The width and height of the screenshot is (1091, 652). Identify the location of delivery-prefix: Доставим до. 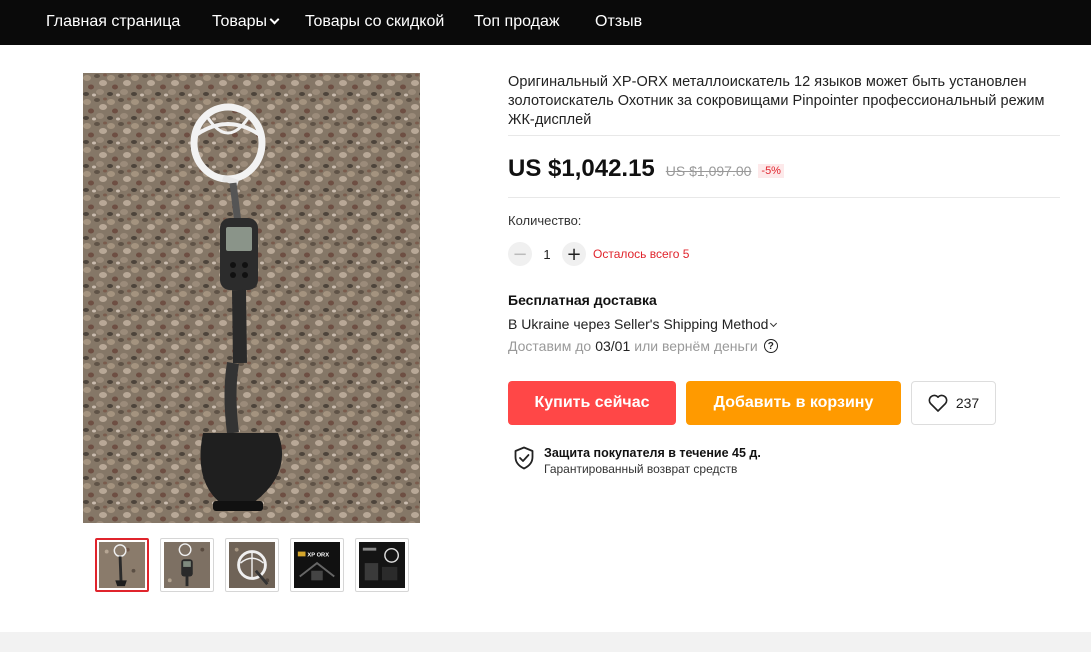
(550, 346).